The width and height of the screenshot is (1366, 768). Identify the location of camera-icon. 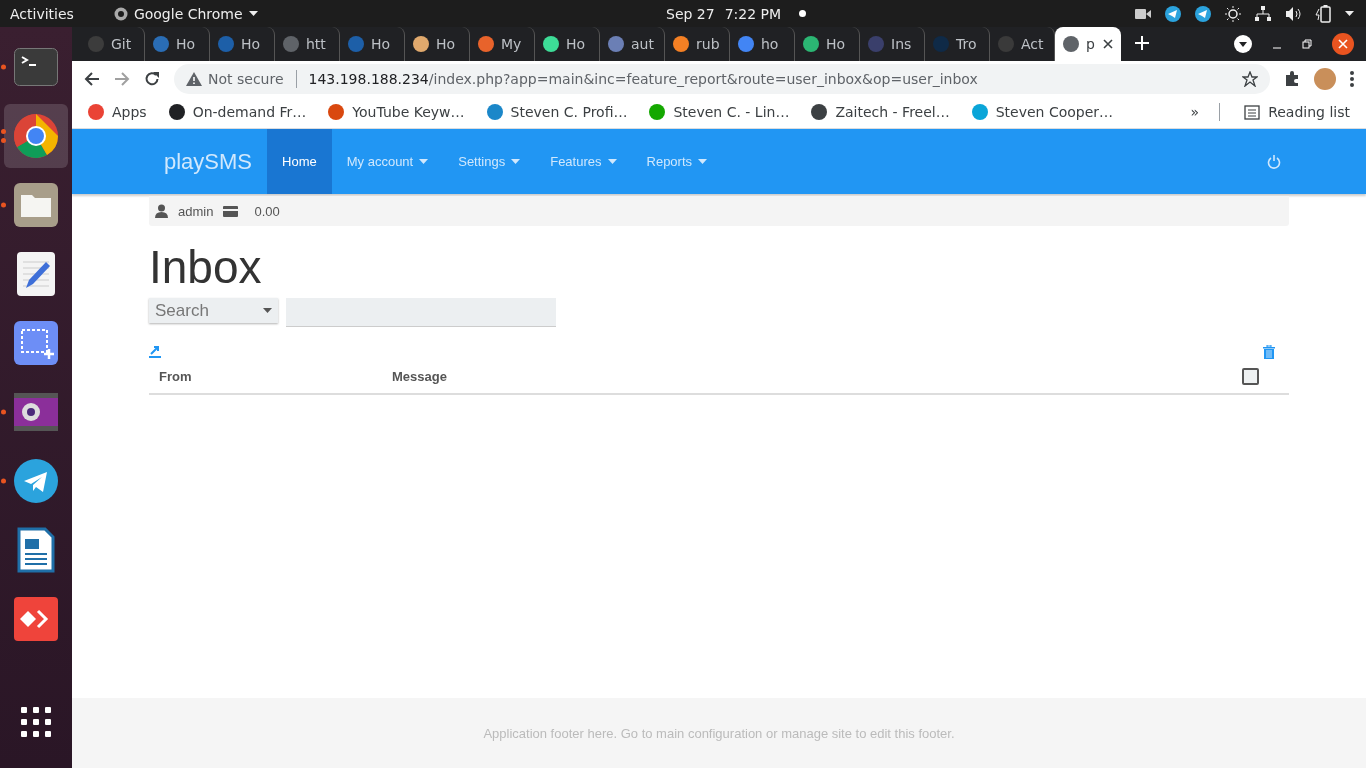
(1143, 13).